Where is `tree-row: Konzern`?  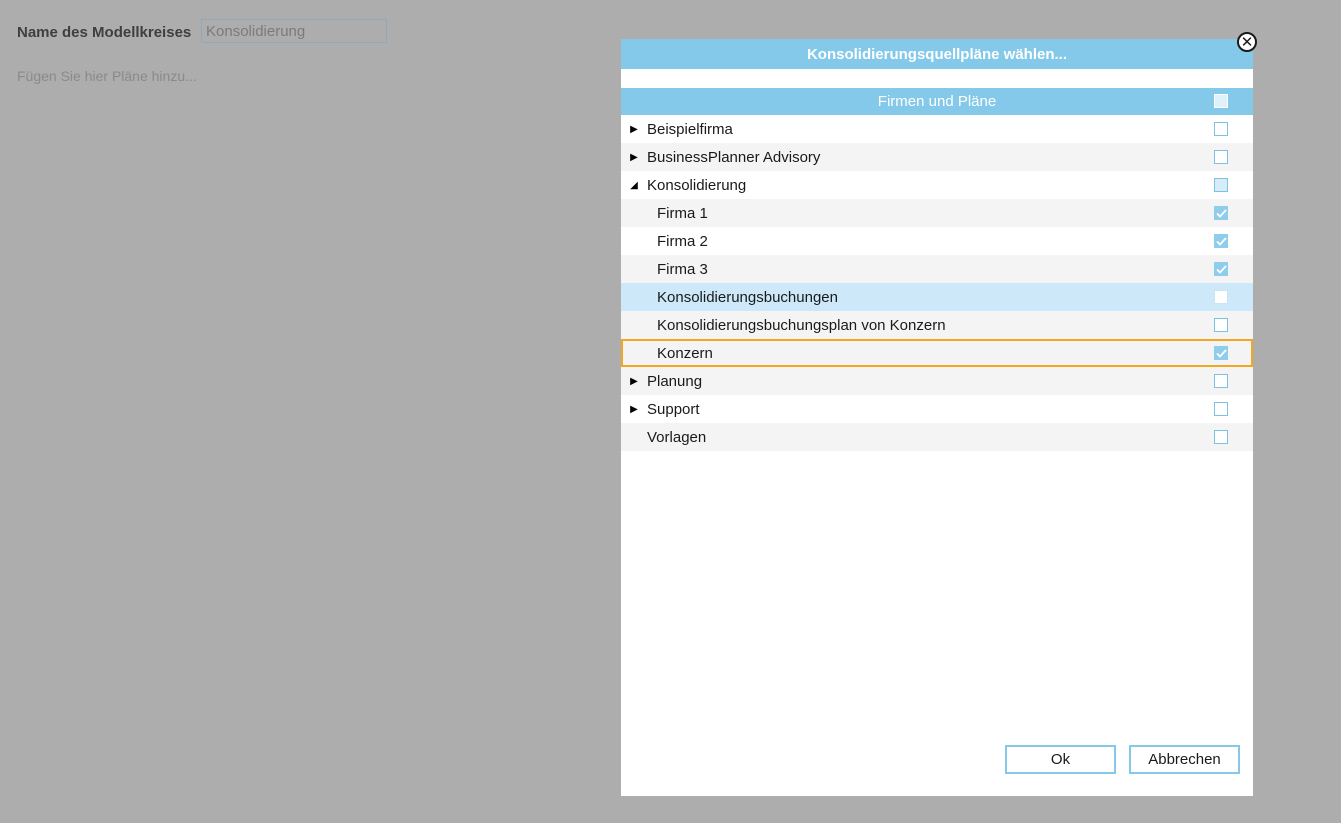 tree-row: Konzern is located at coordinates (937, 353).